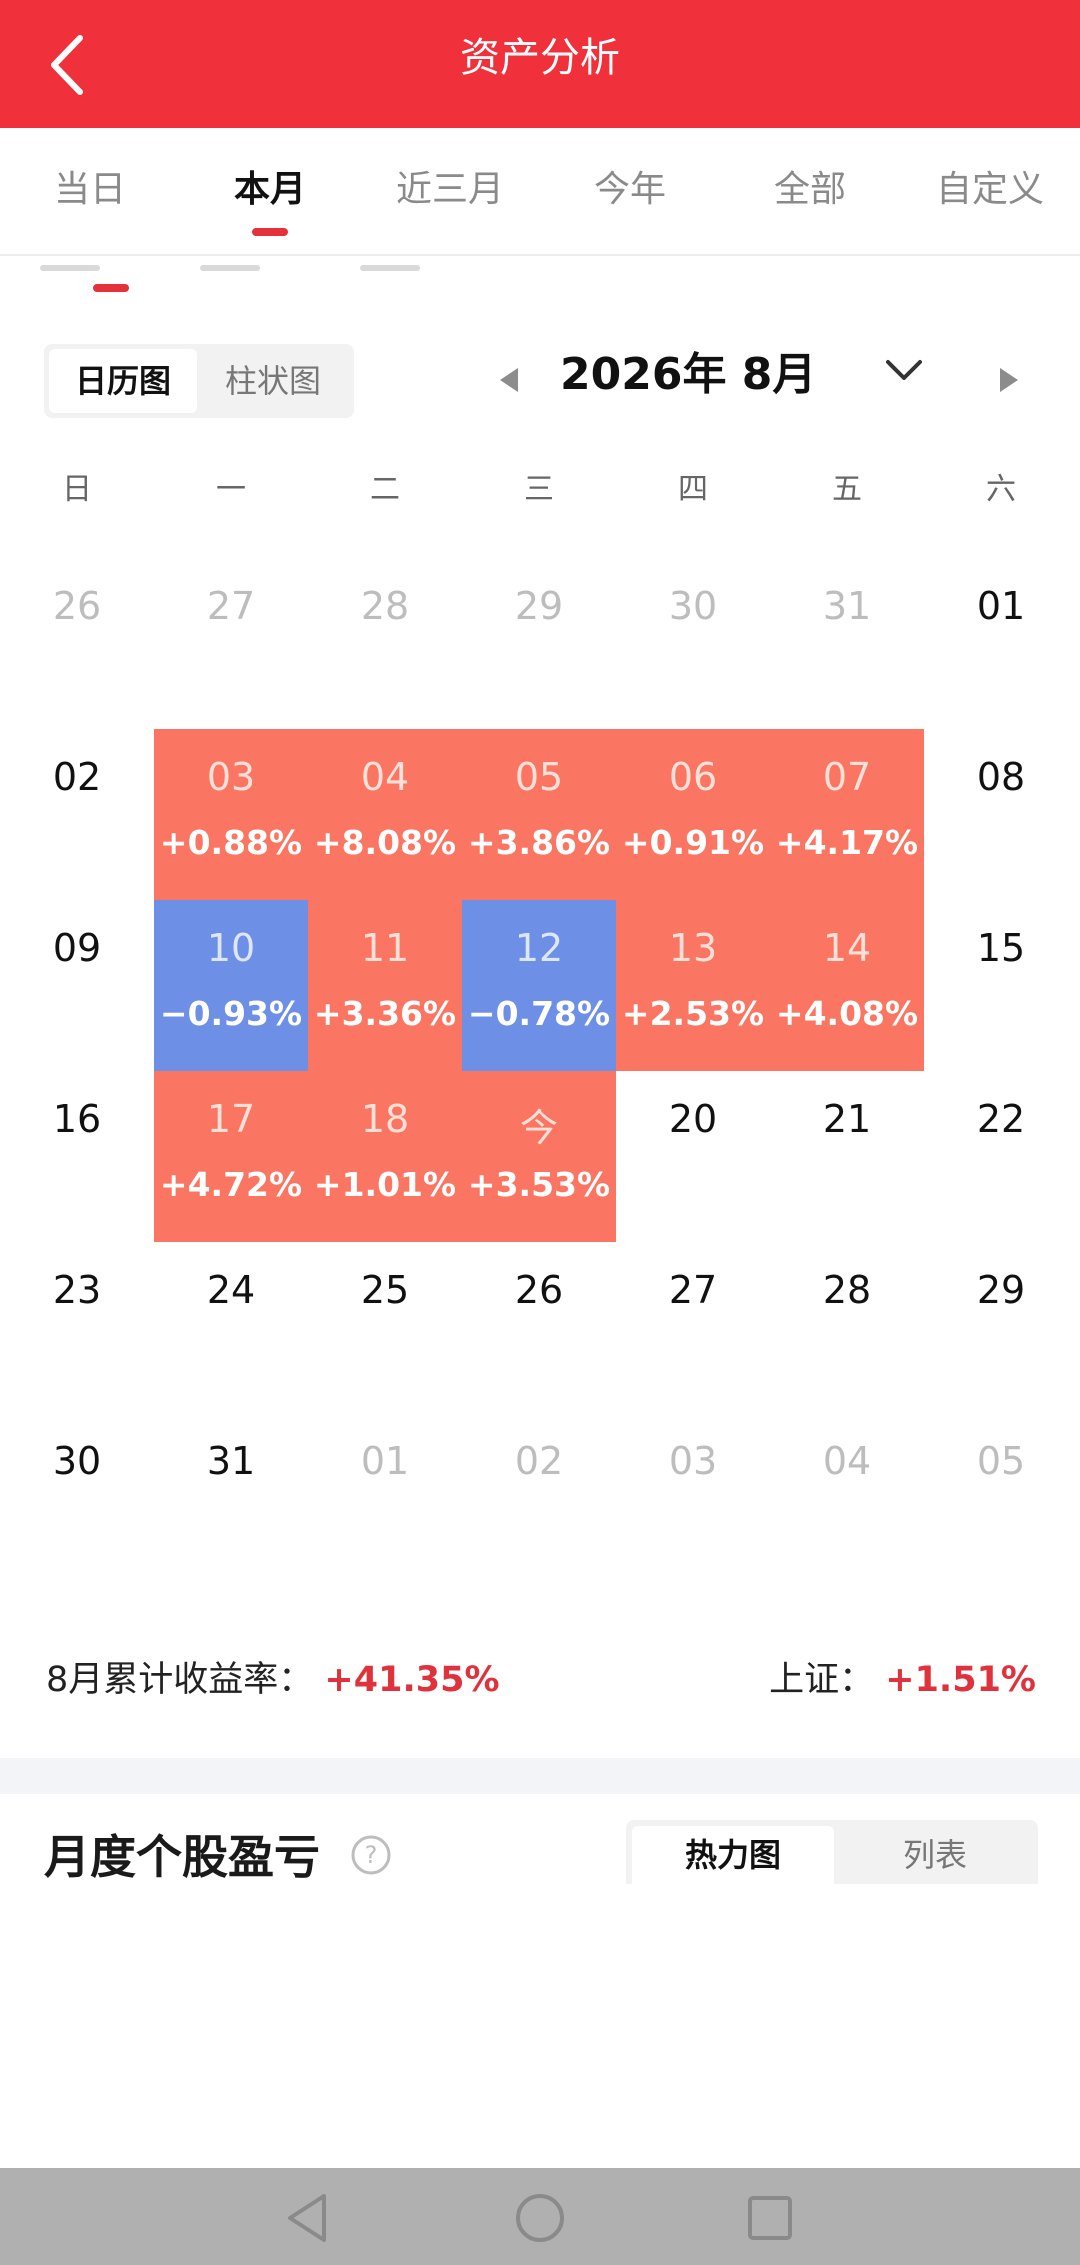 This screenshot has height=2265, width=1080. What do you see at coordinates (693, 985) in the screenshot?
I see `calendar-day-cell: 13 +2.53%` at bounding box center [693, 985].